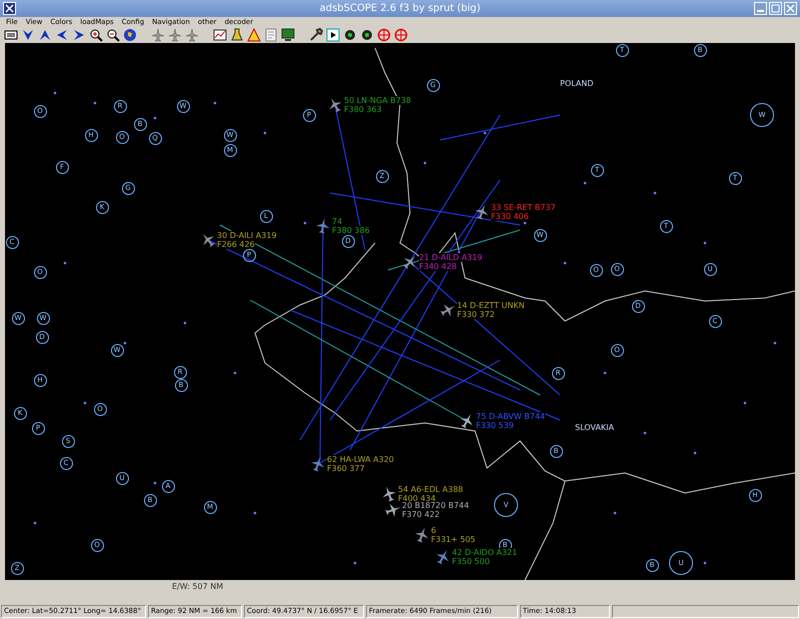  I want to click on flight-level-label: F331+ 505, so click(453, 539).